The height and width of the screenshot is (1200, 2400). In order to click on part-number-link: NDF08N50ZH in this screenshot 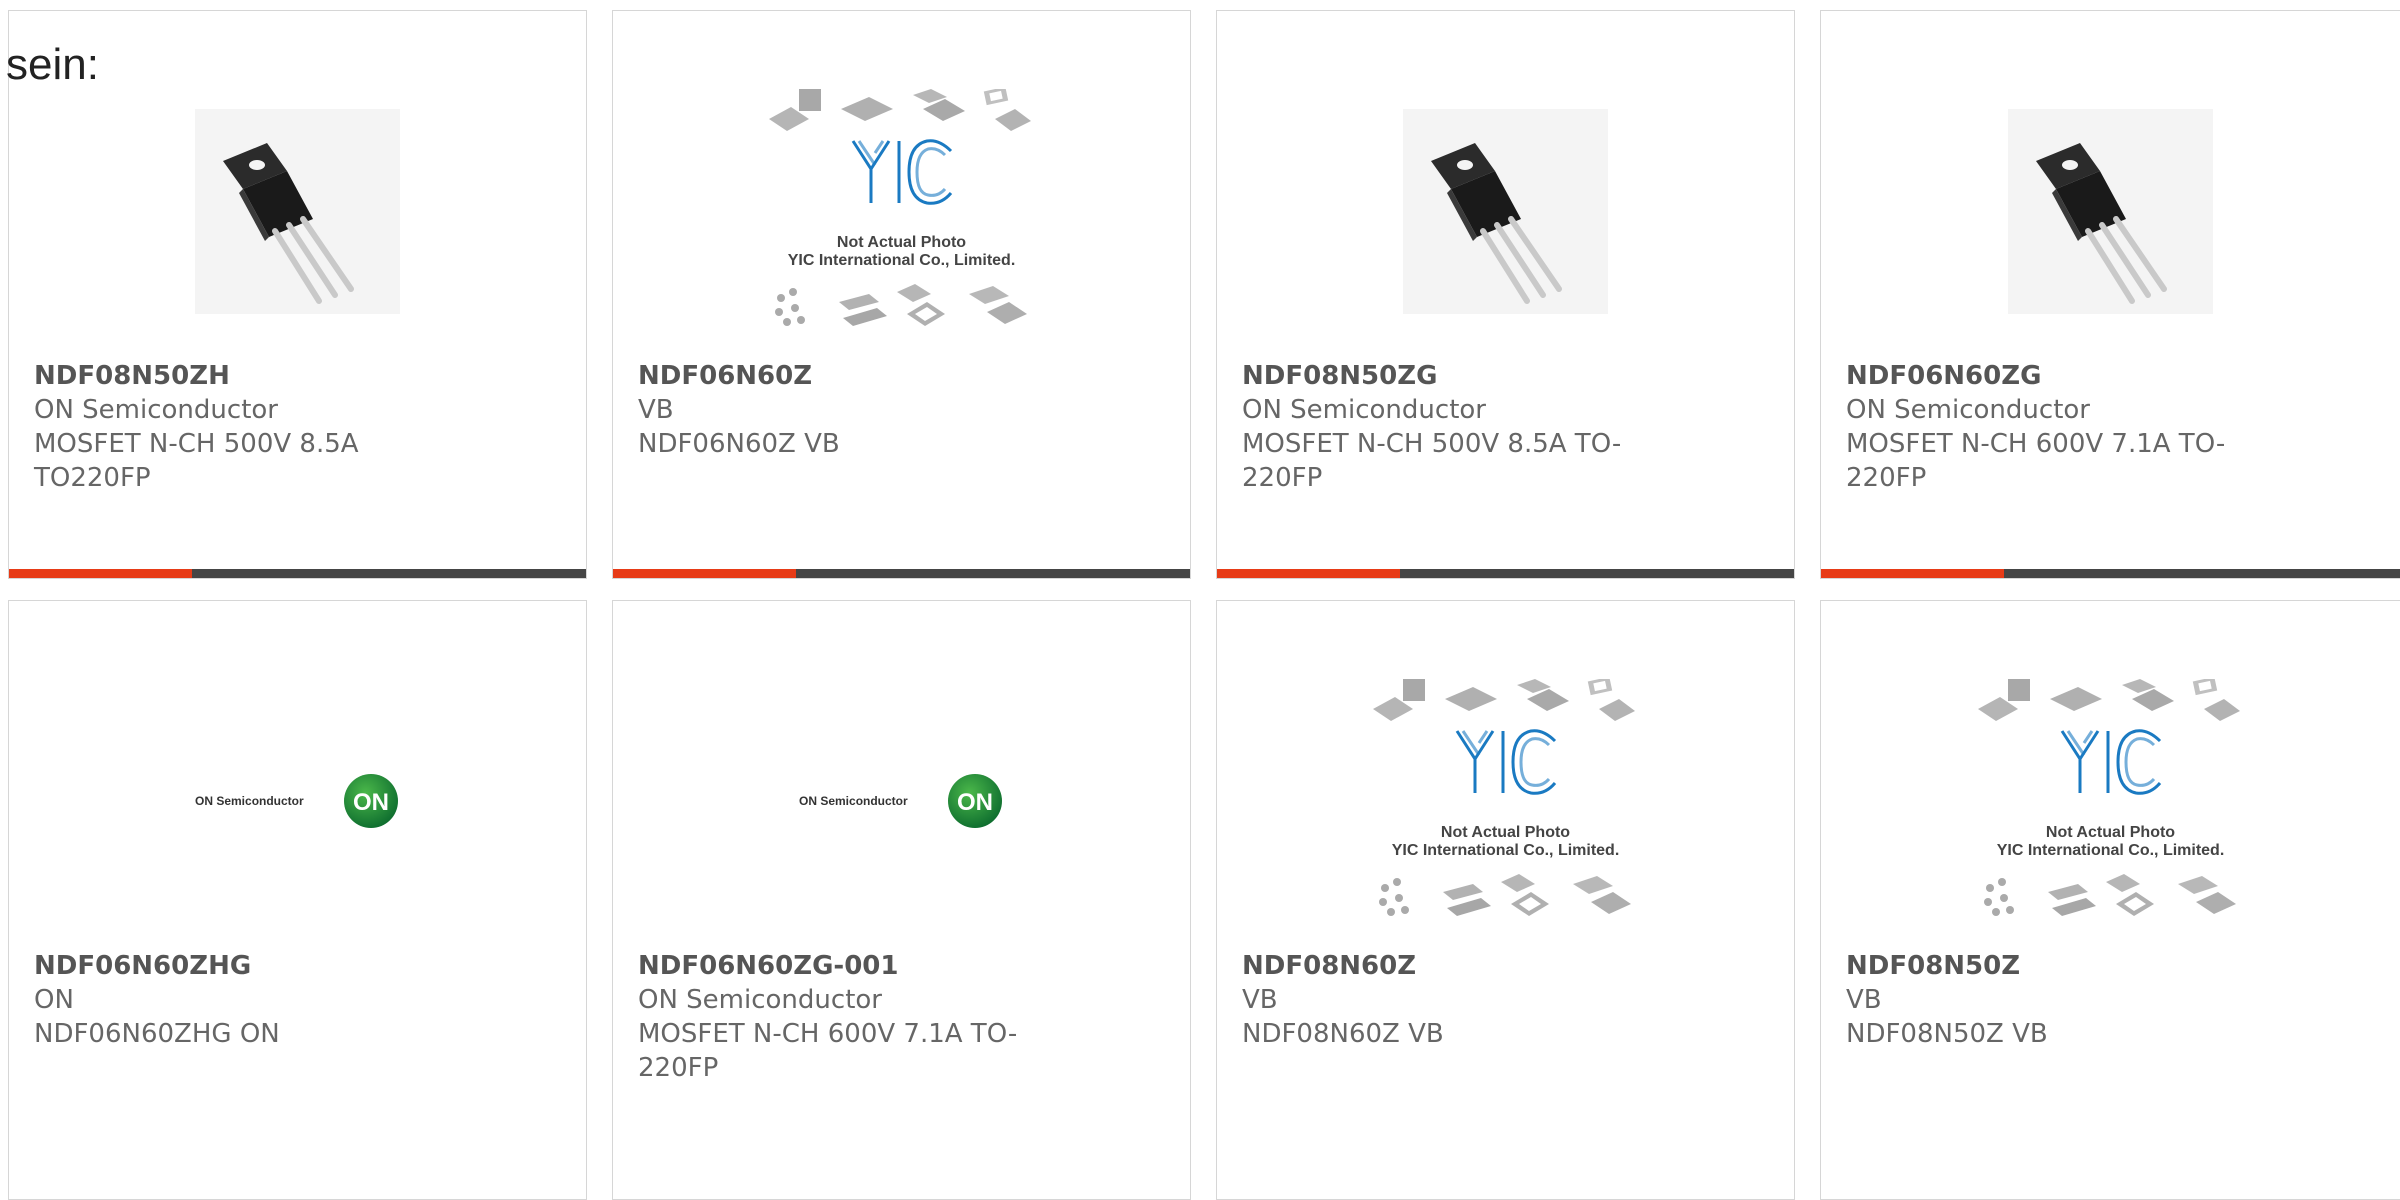, I will do `click(224, 376)`.